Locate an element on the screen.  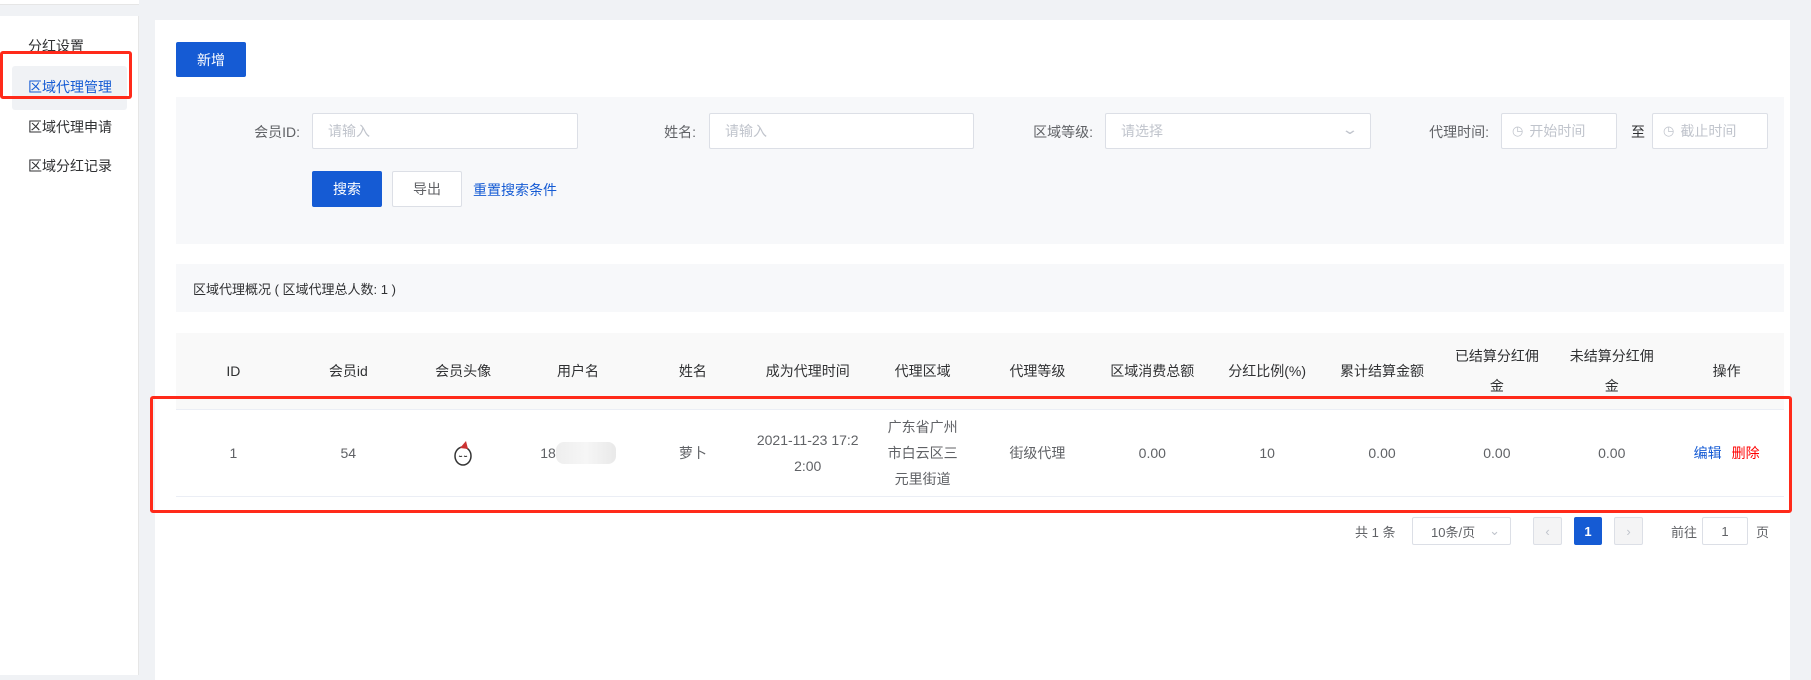
top-strip is located at coordinates (69, 2).